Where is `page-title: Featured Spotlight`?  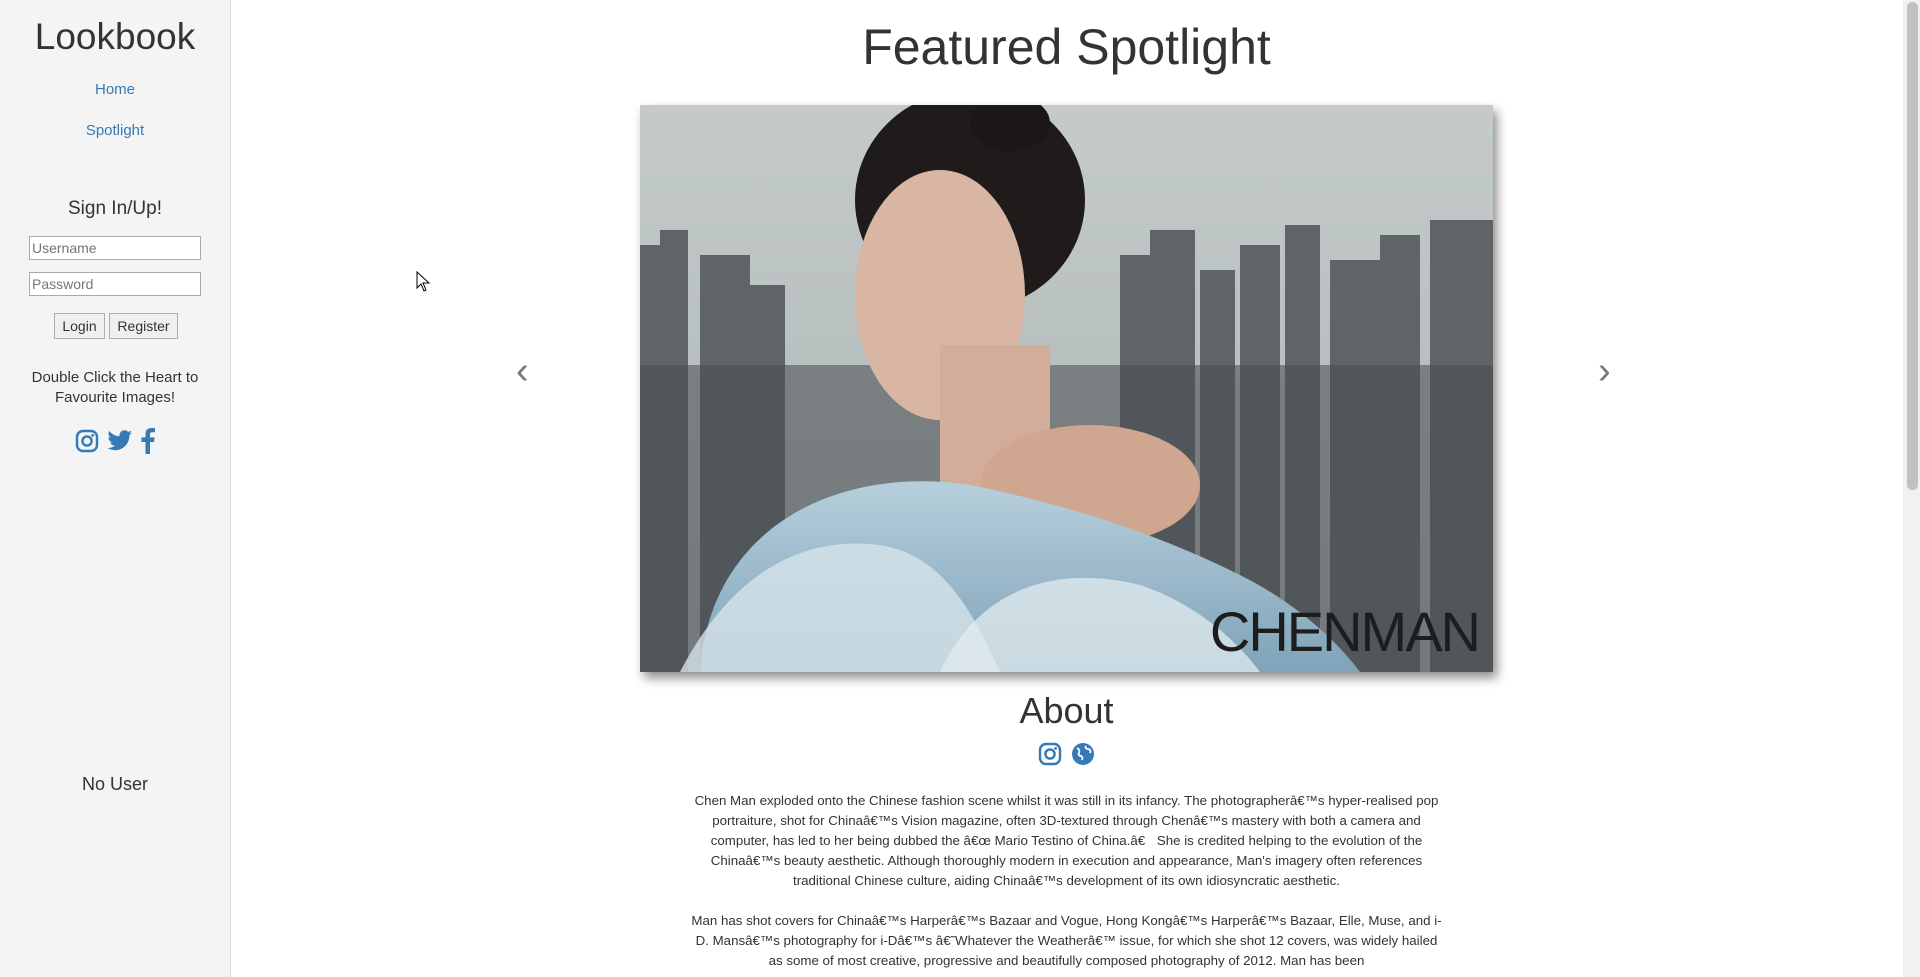
page-title: Featured Spotlight is located at coordinates (1066, 47).